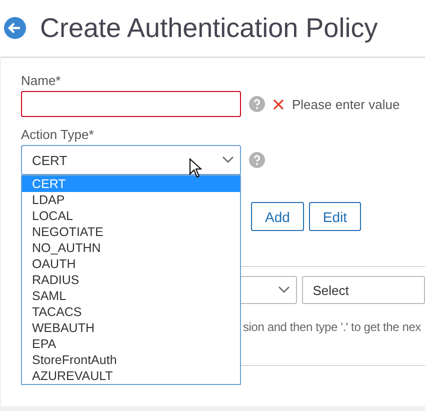 The height and width of the screenshot is (411, 425). I want to click on error-x-icon, so click(278, 104).